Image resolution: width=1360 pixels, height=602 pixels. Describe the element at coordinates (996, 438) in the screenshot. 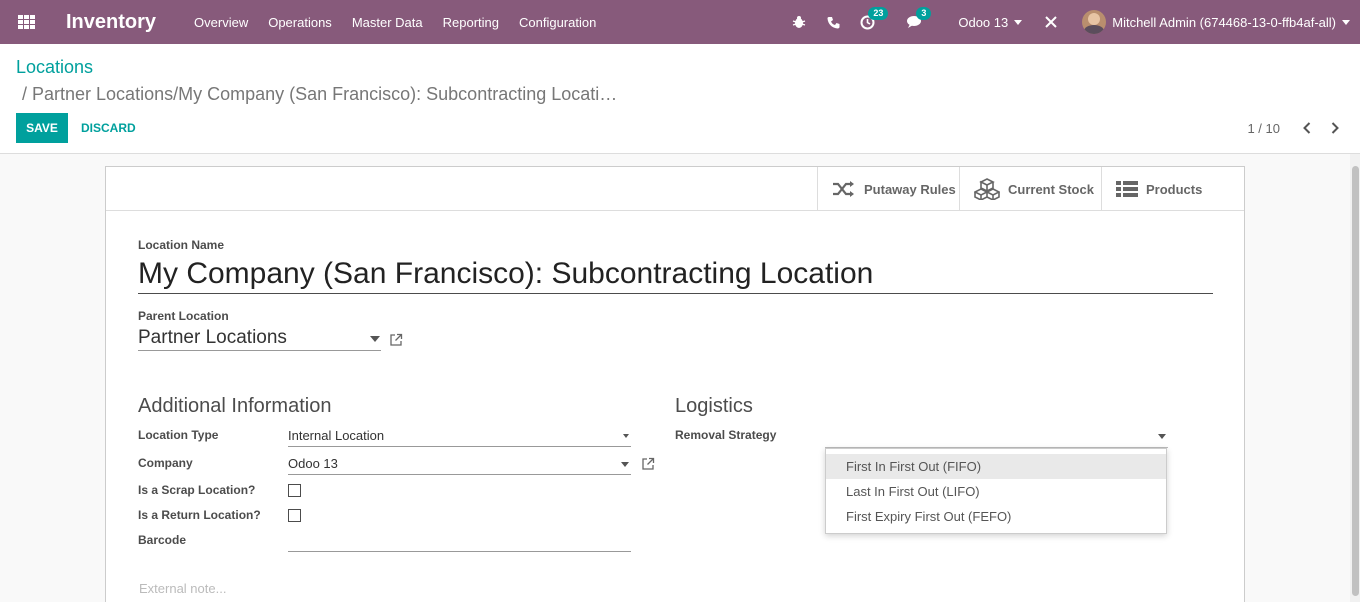

I see `removal-strategy-input` at that location.